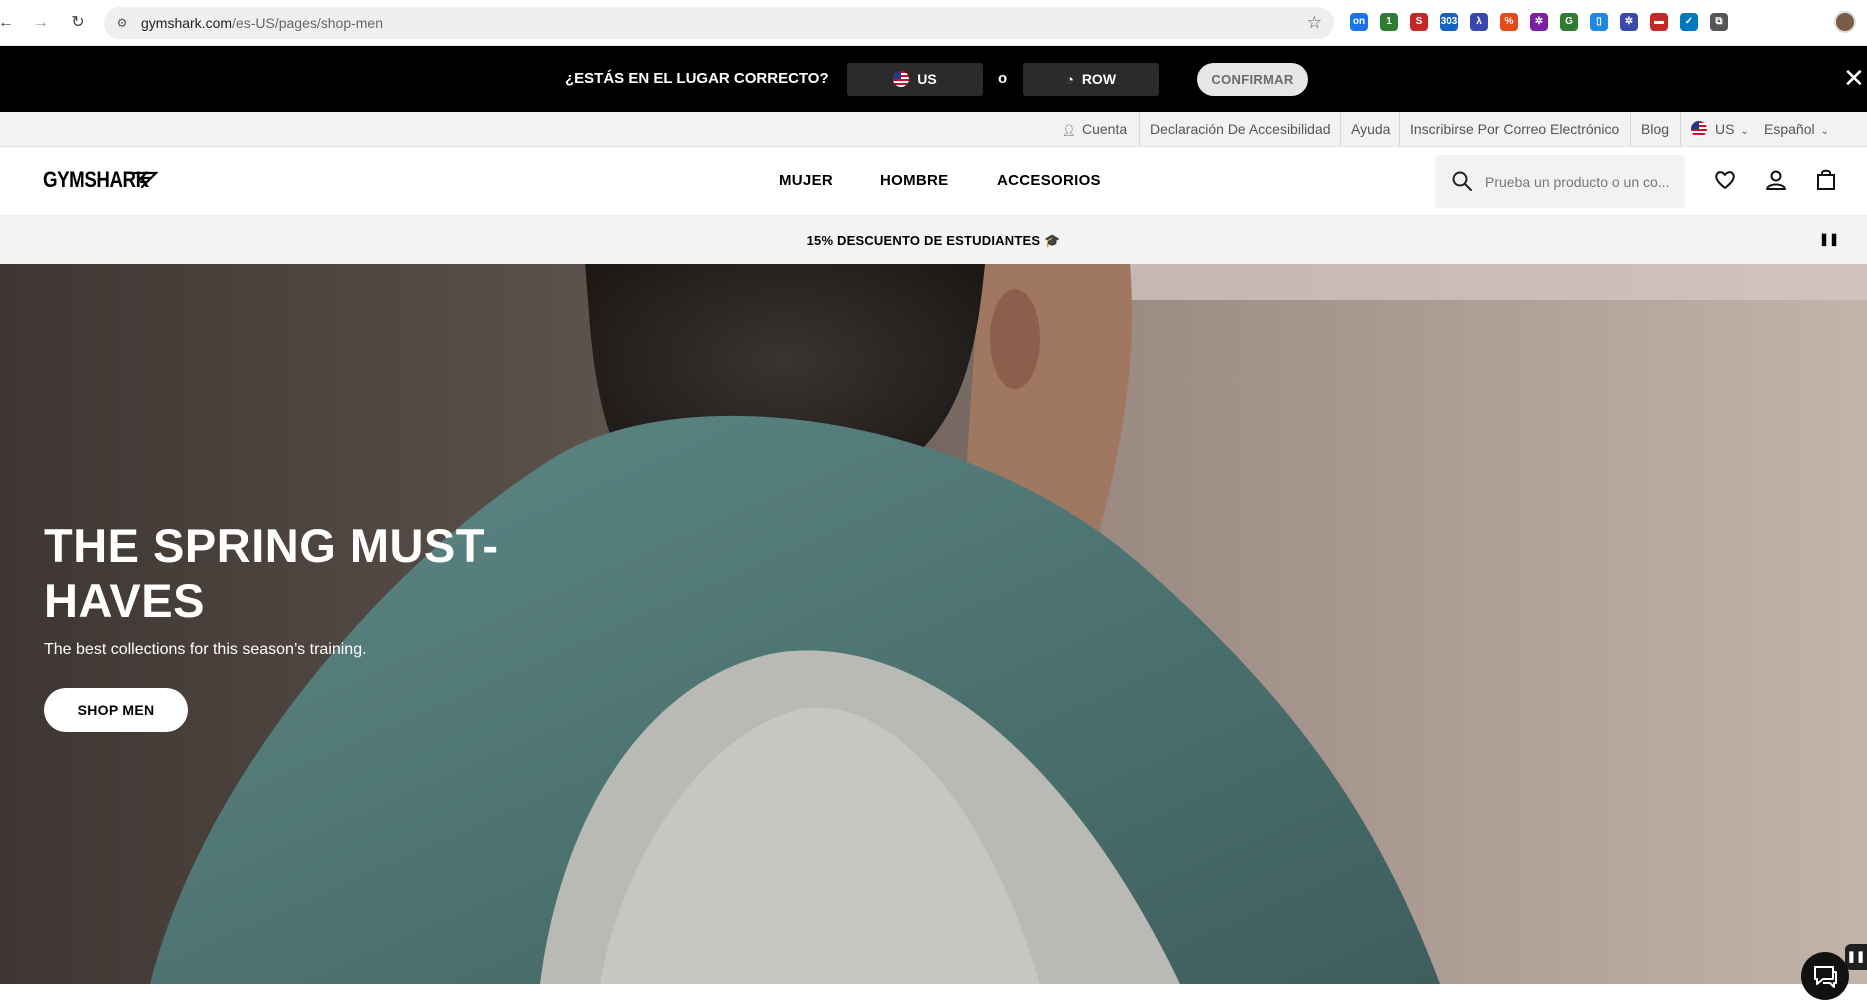 The height and width of the screenshot is (1006, 1867). Describe the element at coordinates (915, 79) in the screenshot. I see `region-us-button: US` at that location.